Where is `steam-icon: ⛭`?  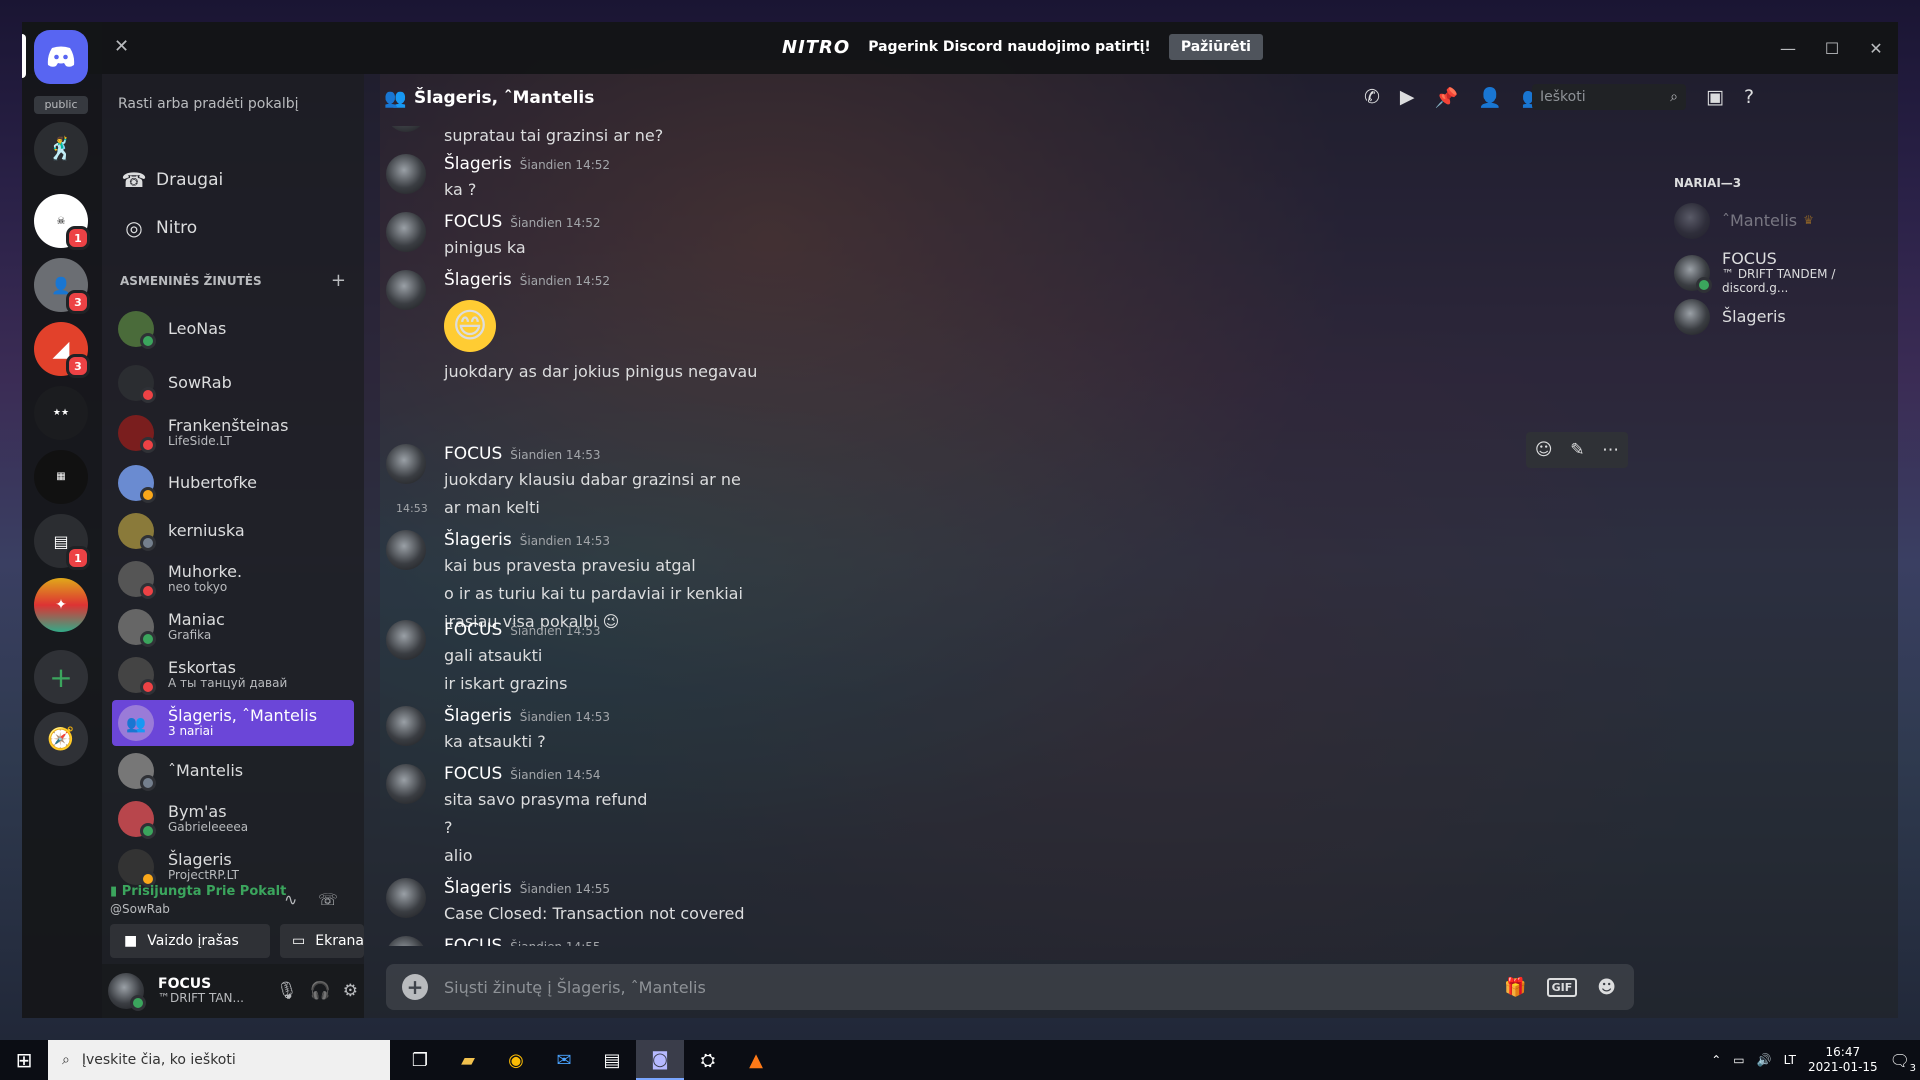
steam-icon: ⛭ is located at coordinates (708, 1060).